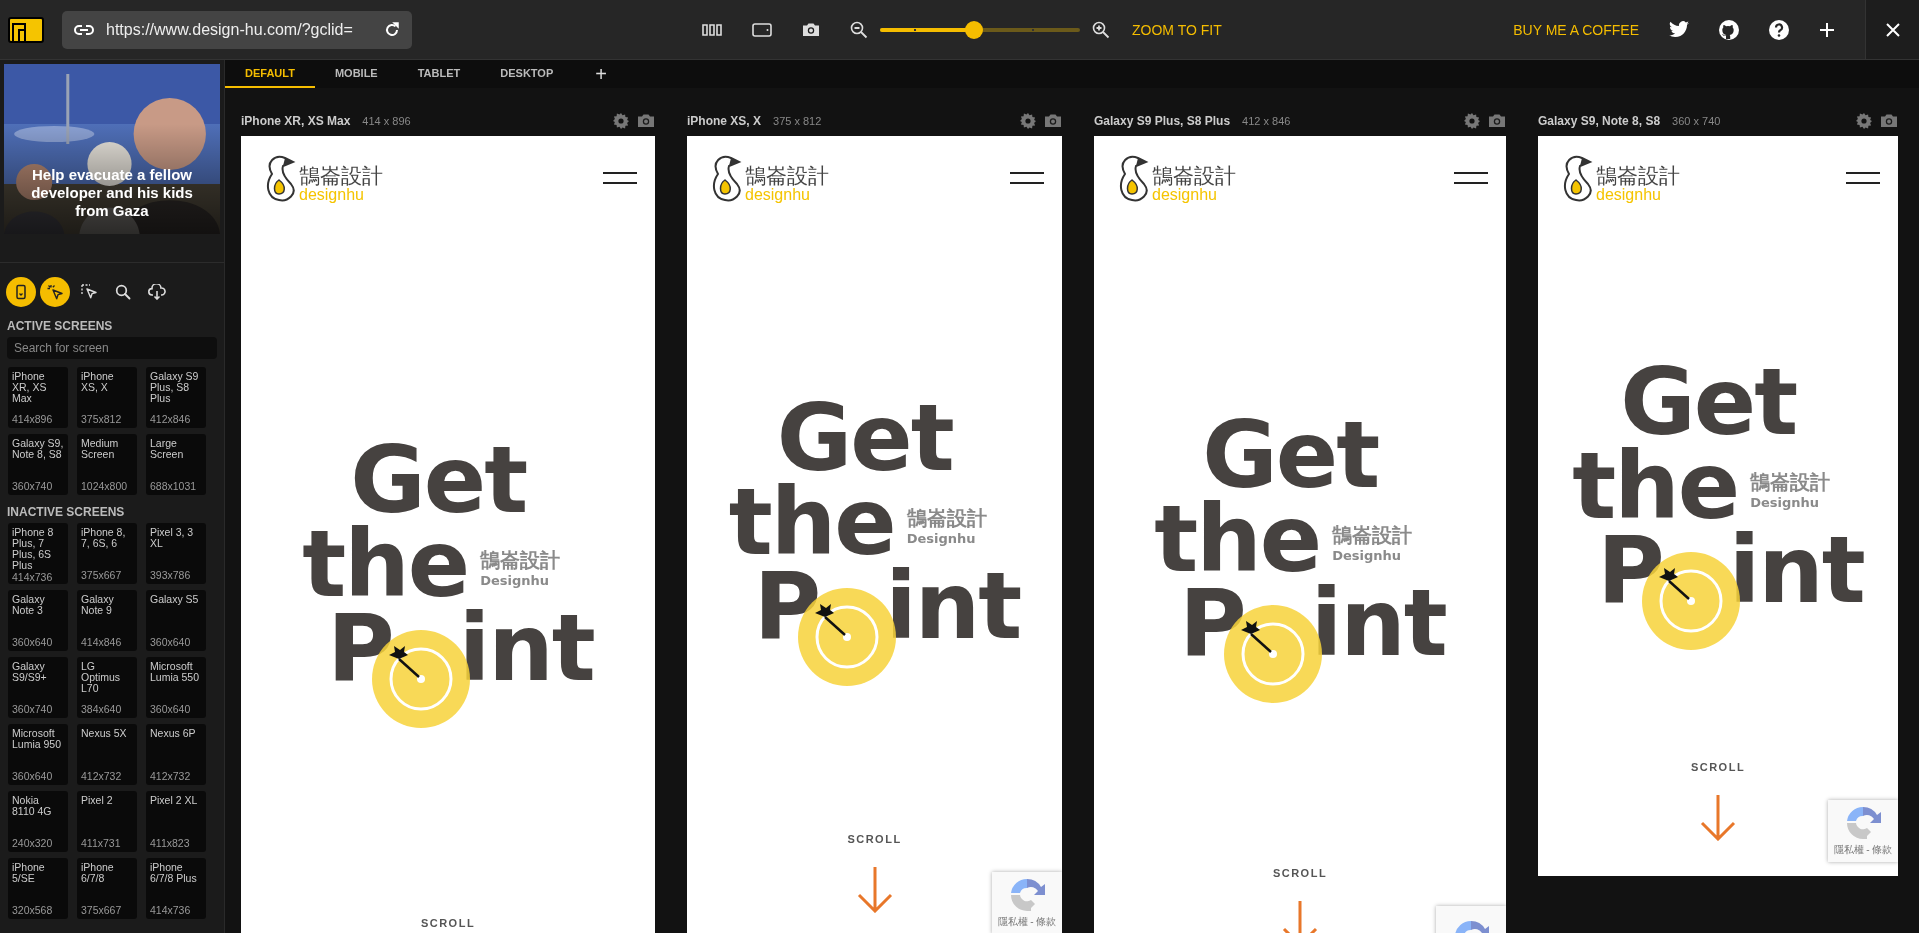 Image resolution: width=1919 pixels, height=933 pixels. I want to click on screen-name: Microsoft Lumia 550, so click(175, 672).